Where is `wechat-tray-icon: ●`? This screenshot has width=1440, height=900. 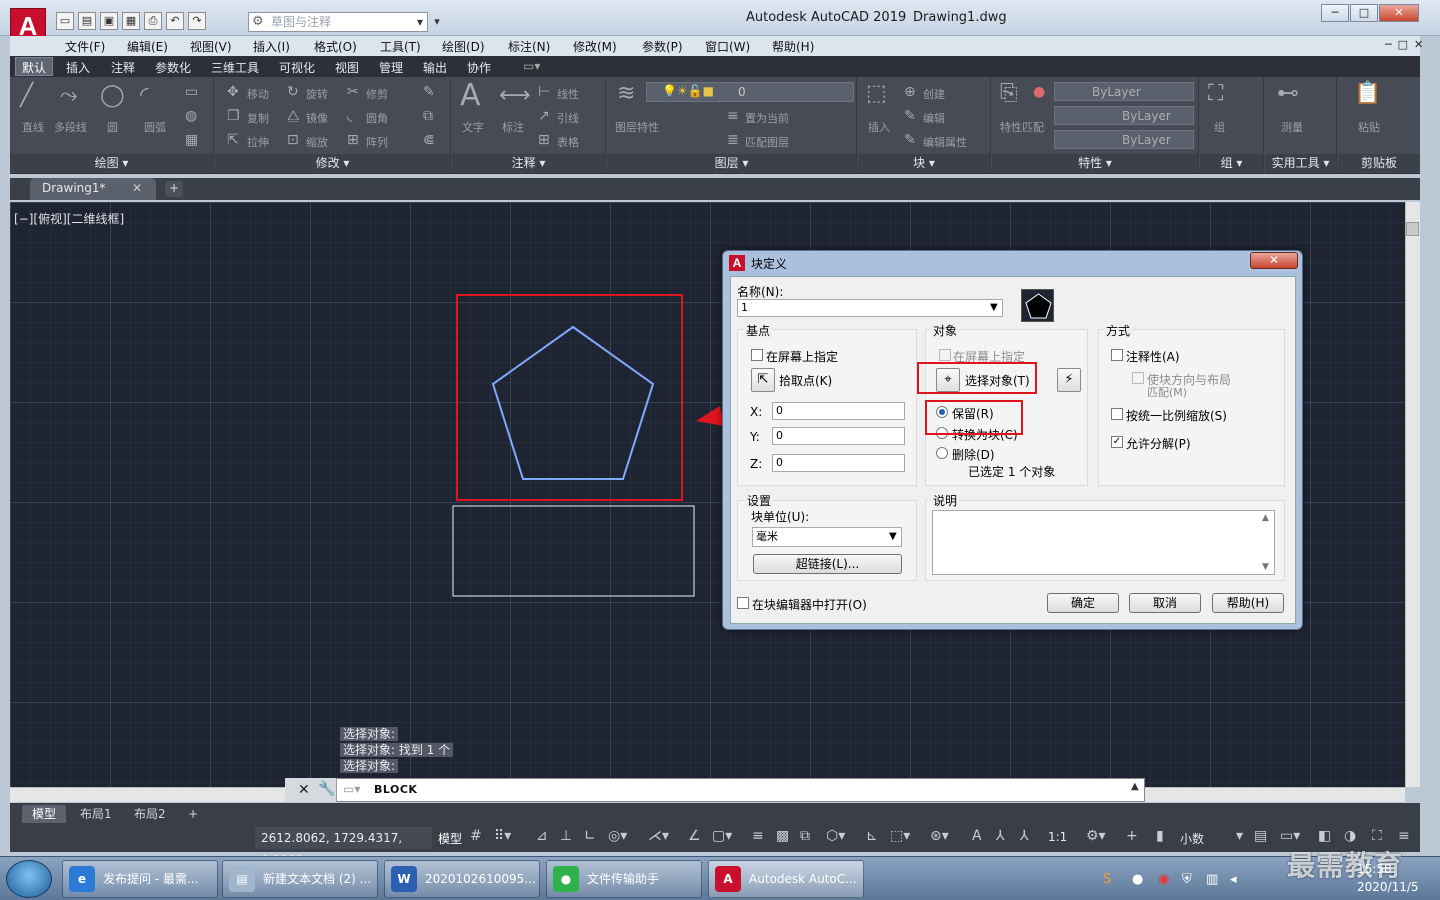
wechat-tray-icon: ● is located at coordinates (1137, 879).